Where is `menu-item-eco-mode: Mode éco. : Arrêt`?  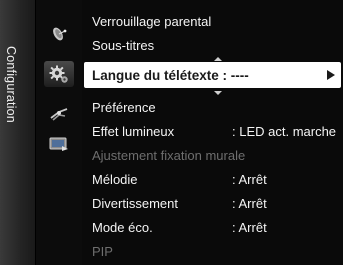 menu-item-eco-mode: Mode éco. : Arrêt is located at coordinates (212, 227).